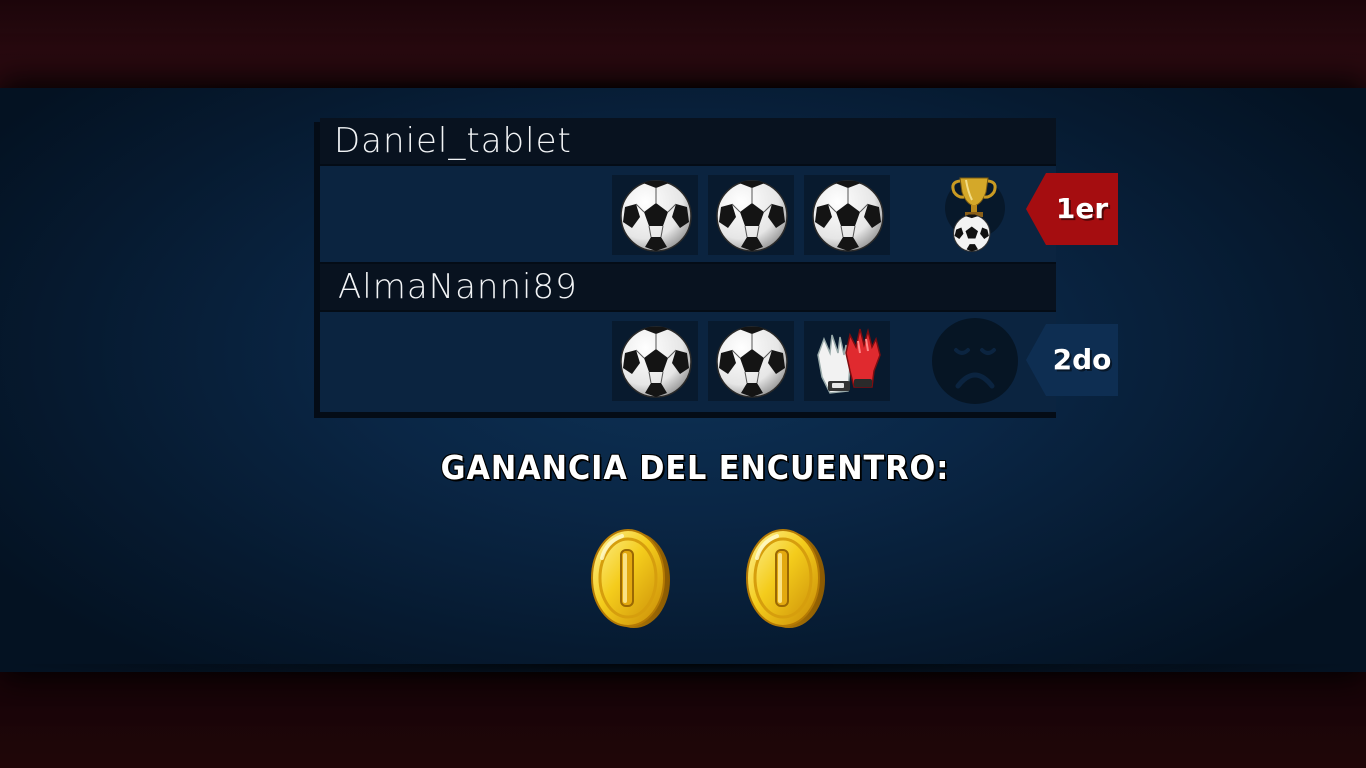 The width and height of the screenshot is (1366, 768). Describe the element at coordinates (1082, 359) in the screenshot. I see `place-label: 2do` at that location.